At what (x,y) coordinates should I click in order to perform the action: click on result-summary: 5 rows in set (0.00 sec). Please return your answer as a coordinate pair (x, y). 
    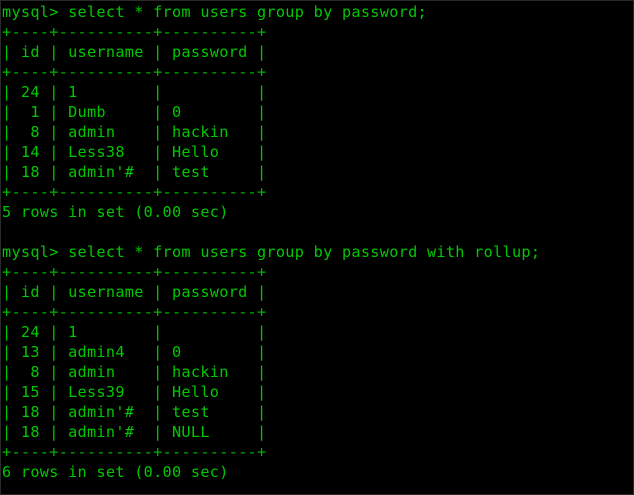
    Looking at the image, I should click on (115, 212).